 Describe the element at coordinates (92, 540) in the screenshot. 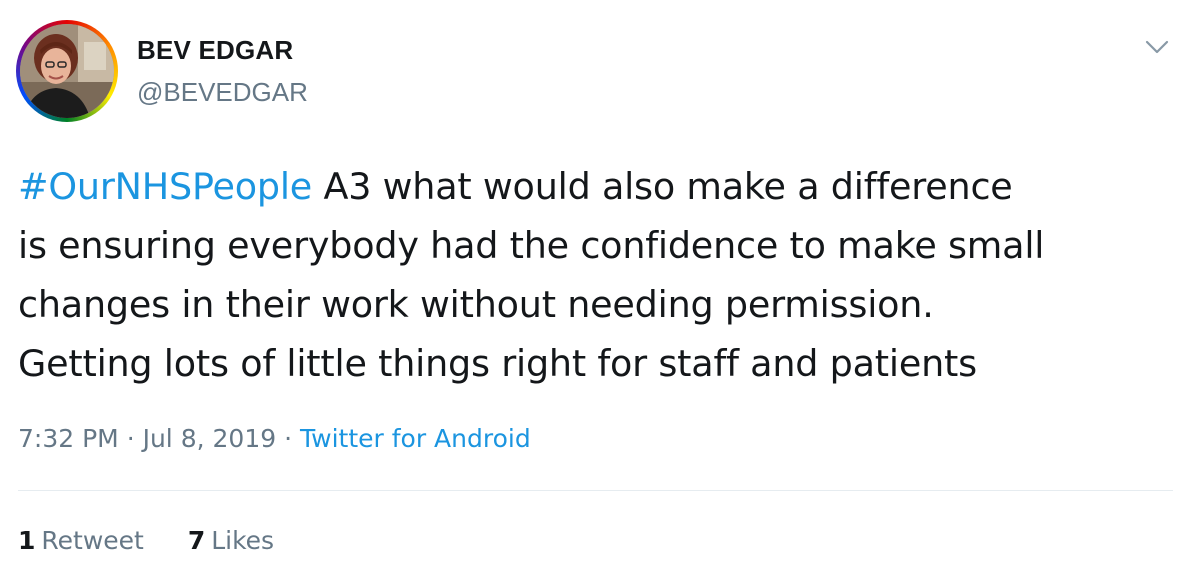

I see `retweets-label: Retweet` at that location.